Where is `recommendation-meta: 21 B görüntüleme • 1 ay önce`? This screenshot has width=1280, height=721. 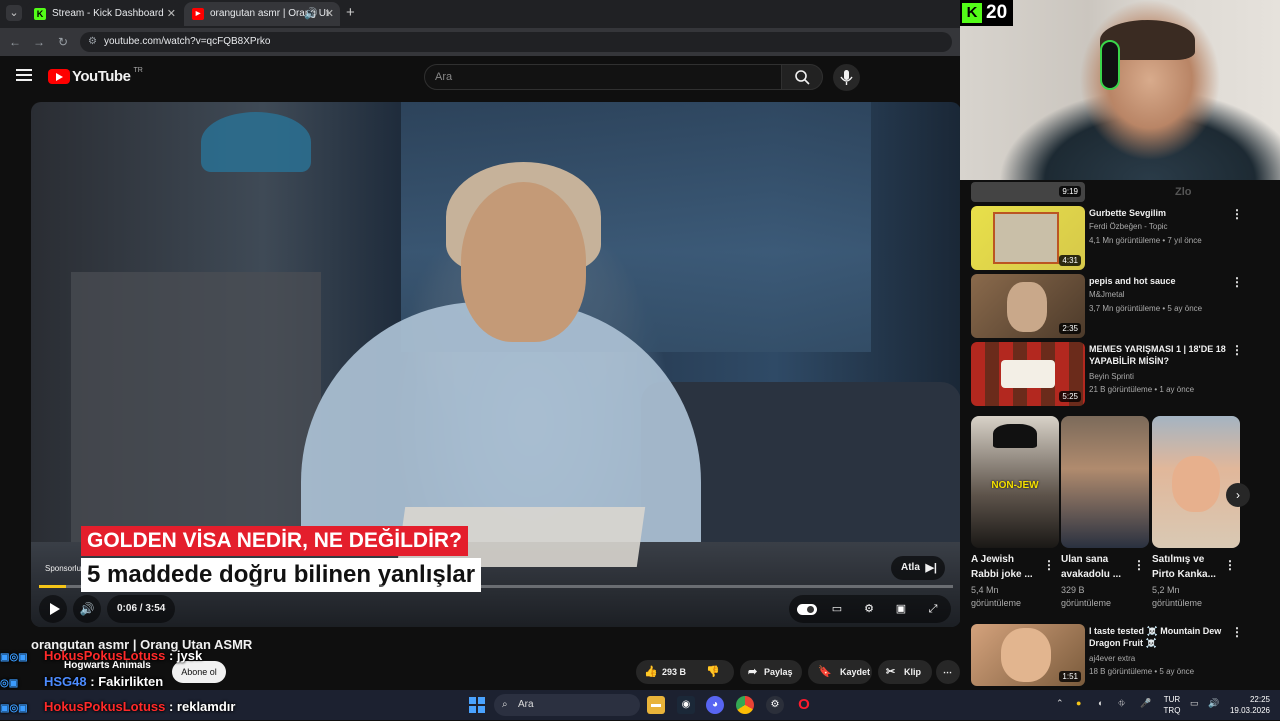 recommendation-meta: 21 B görüntüleme • 1 ay önce is located at coordinates (1142, 389).